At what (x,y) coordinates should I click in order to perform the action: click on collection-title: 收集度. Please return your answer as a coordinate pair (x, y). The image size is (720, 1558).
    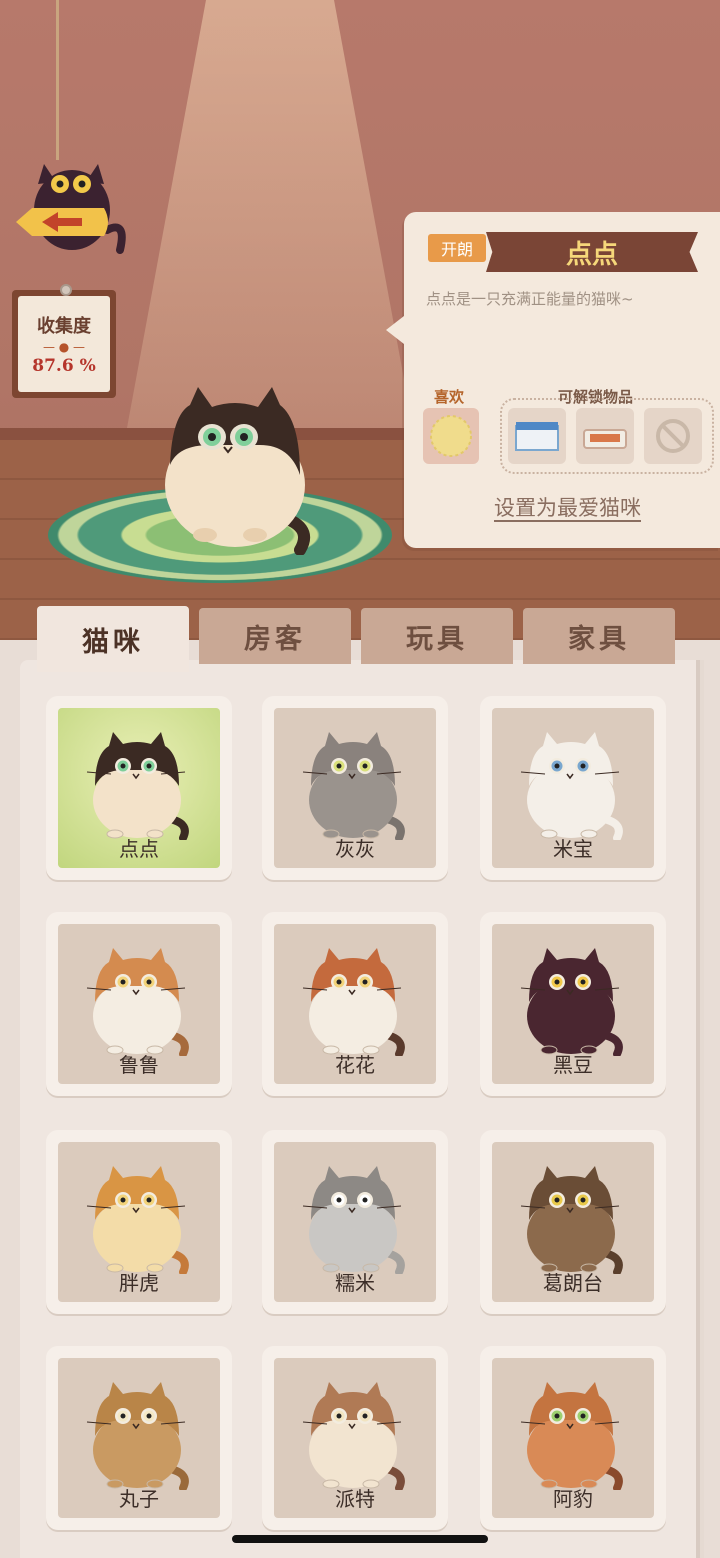
    Looking at the image, I should click on (64, 326).